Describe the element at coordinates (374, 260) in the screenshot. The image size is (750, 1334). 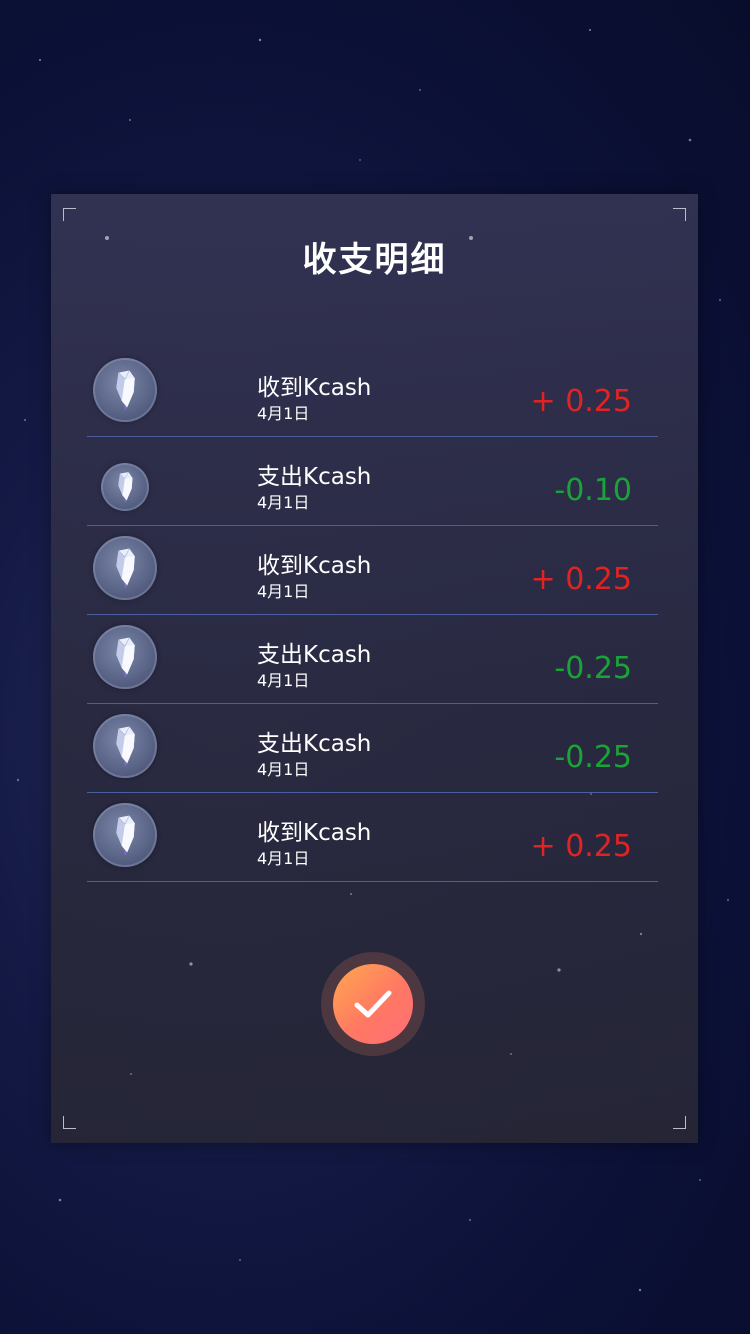
I see `dialog-title: 收支明细` at that location.